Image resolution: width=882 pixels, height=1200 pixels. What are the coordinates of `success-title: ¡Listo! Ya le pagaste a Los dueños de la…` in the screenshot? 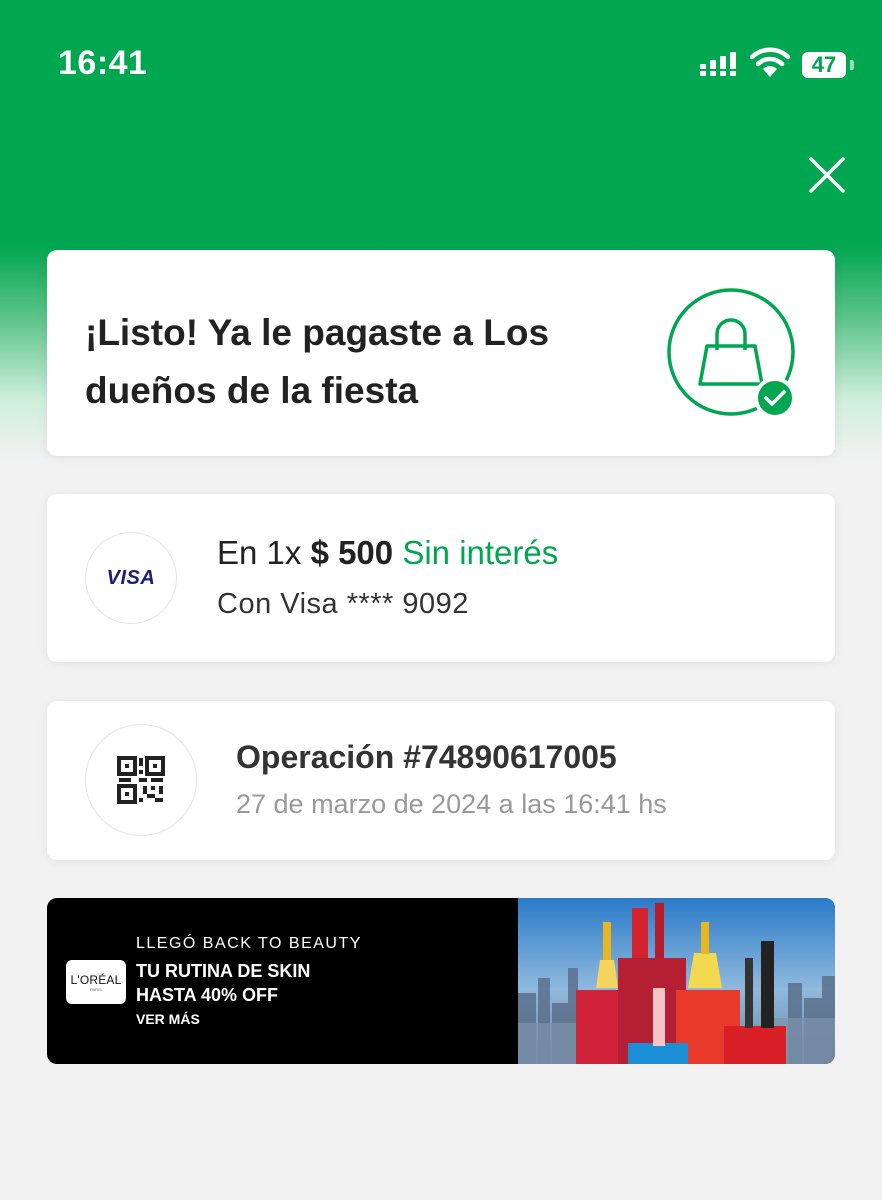 It's located at (317, 361).